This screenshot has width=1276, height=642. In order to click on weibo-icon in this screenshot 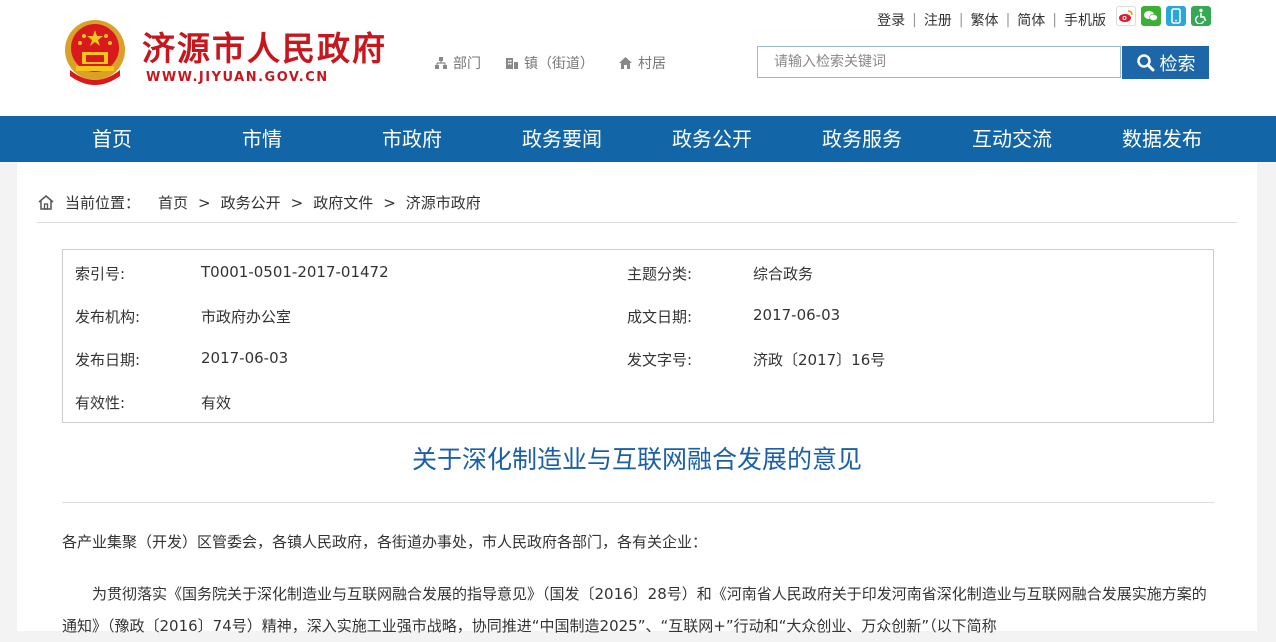, I will do `click(1126, 16)`.